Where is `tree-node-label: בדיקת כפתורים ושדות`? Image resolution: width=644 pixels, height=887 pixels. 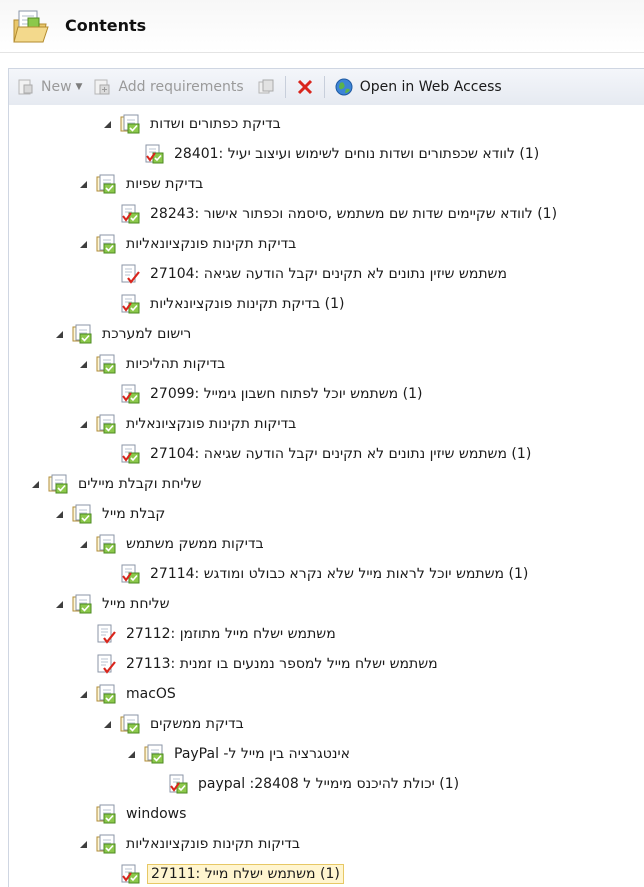 tree-node-label: בדיקת כפתורים ושדות is located at coordinates (215, 124).